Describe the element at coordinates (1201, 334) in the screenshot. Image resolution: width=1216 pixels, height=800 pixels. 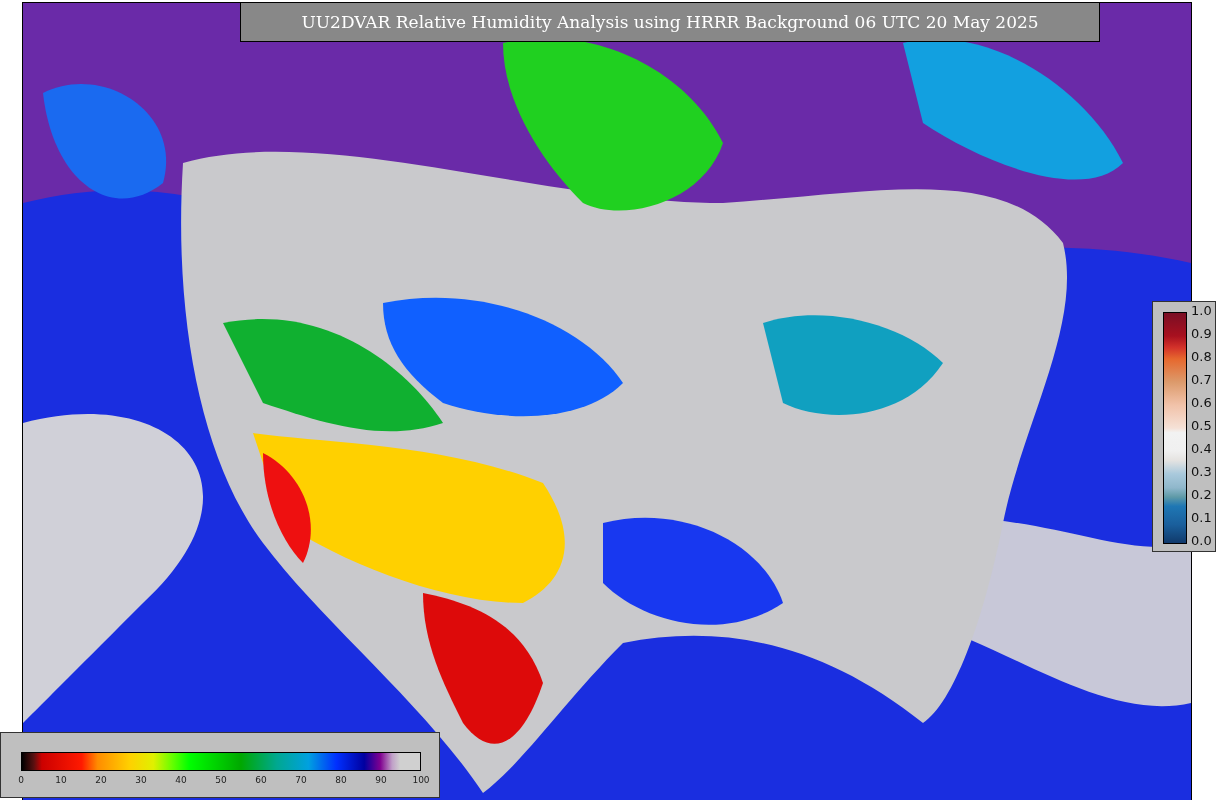
I see `tick-label: 0.9` at that location.